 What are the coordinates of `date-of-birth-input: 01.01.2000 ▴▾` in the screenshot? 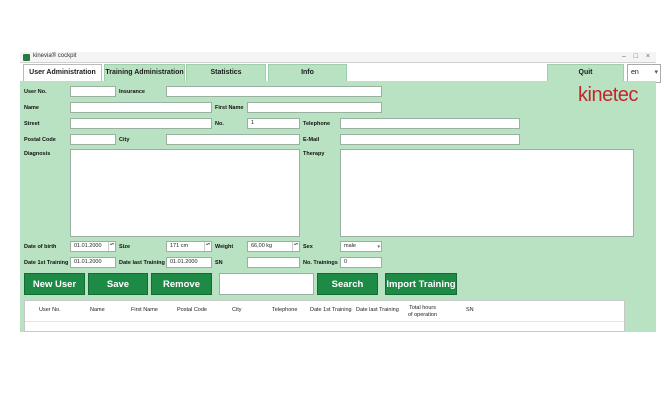 It's located at (93, 246).